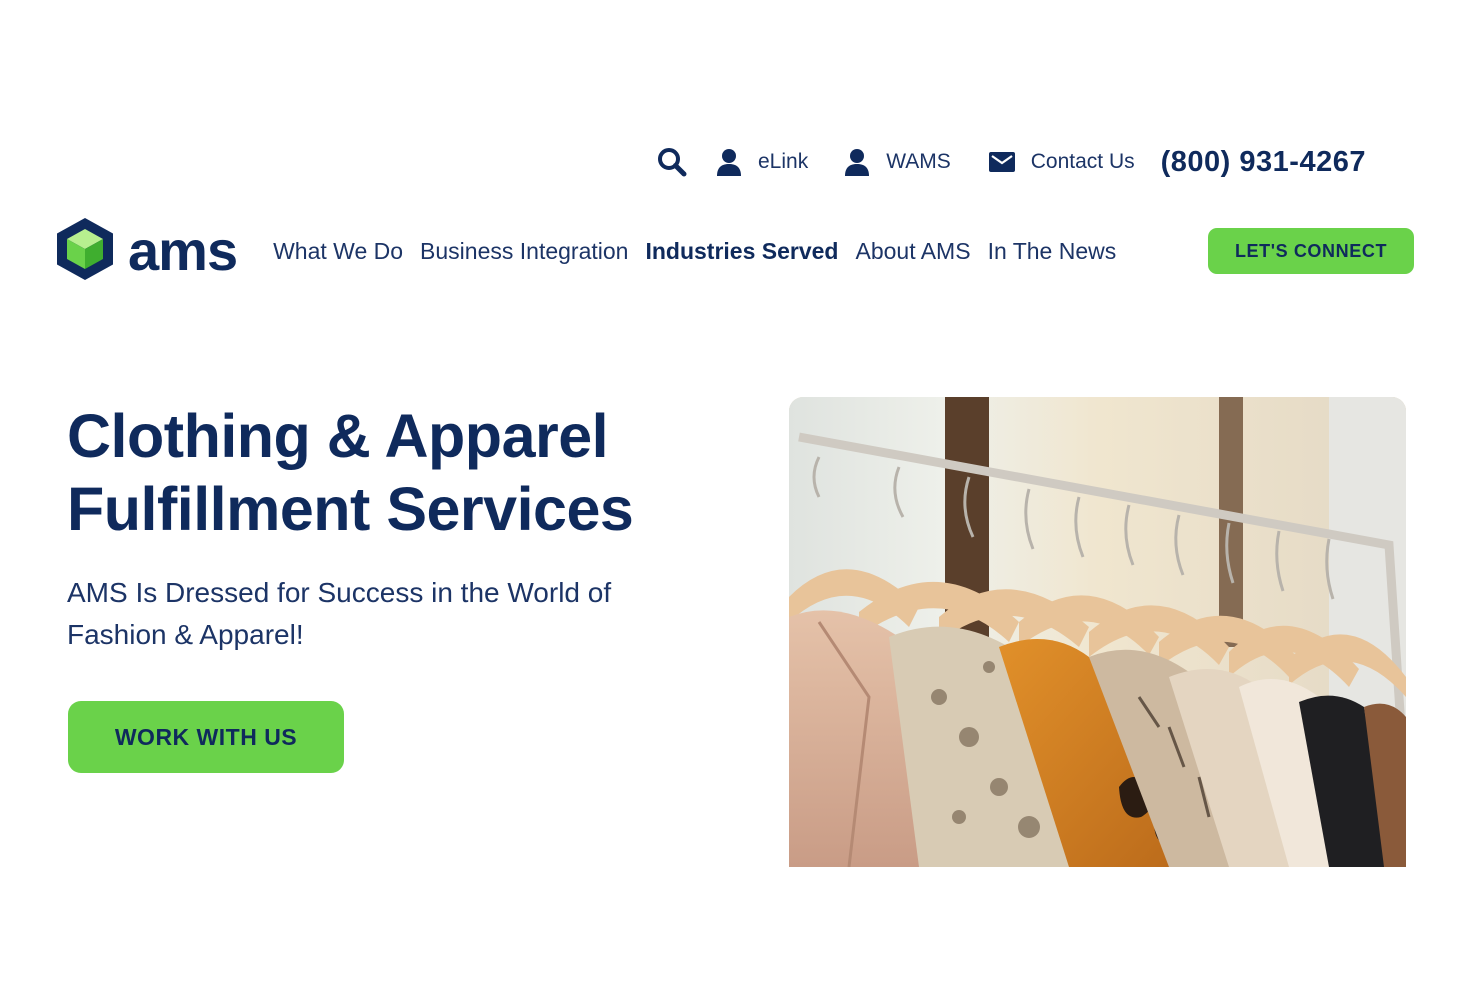  What do you see at coordinates (1082, 161) in the screenshot?
I see `contact-us-label: Contact Us` at bounding box center [1082, 161].